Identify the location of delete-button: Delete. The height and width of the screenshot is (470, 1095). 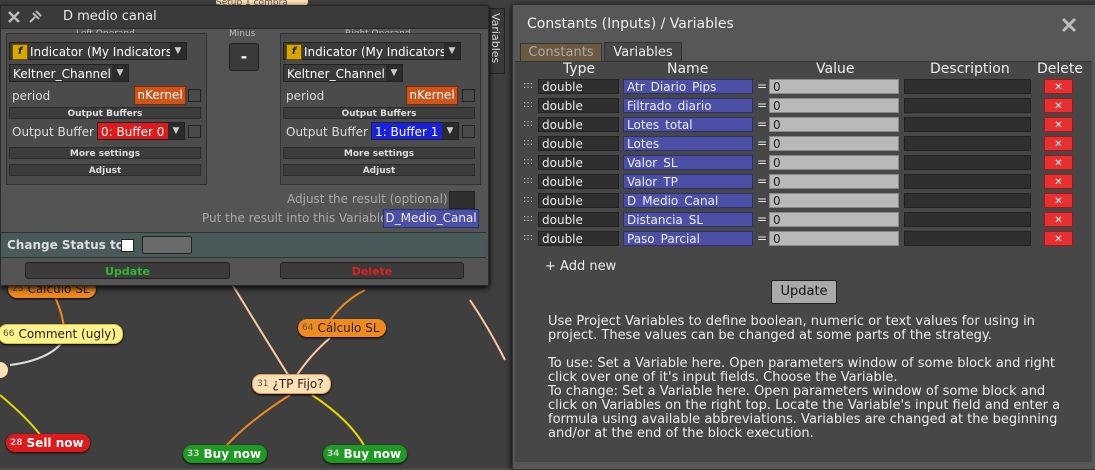
(372, 270).